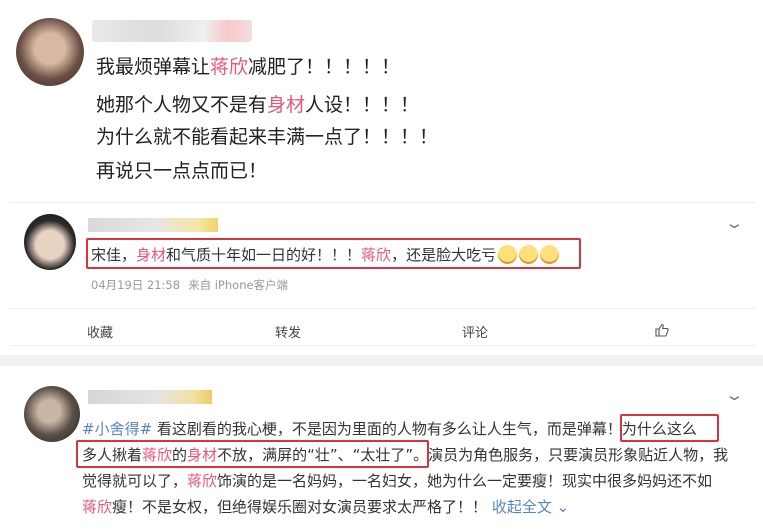 Image resolution: width=763 pixels, height=530 pixels. I want to click on post-text-line: 为什么就不能看起来丰满一点了！！！！, so click(267, 137).